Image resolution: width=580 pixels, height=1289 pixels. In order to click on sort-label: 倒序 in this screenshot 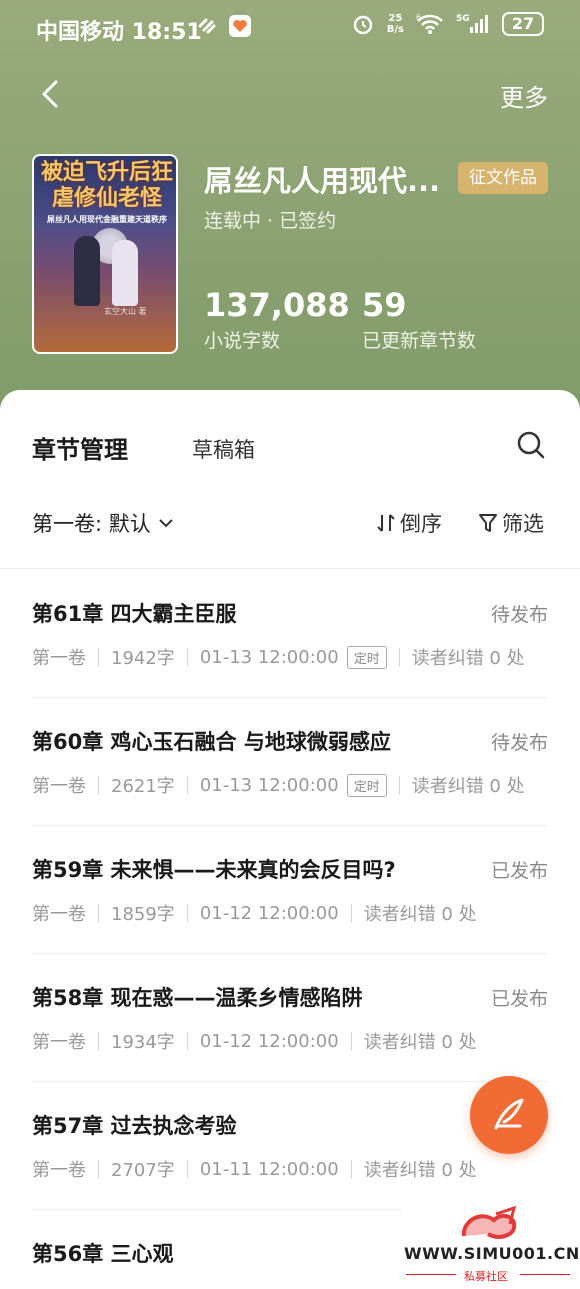, I will do `click(421, 524)`.